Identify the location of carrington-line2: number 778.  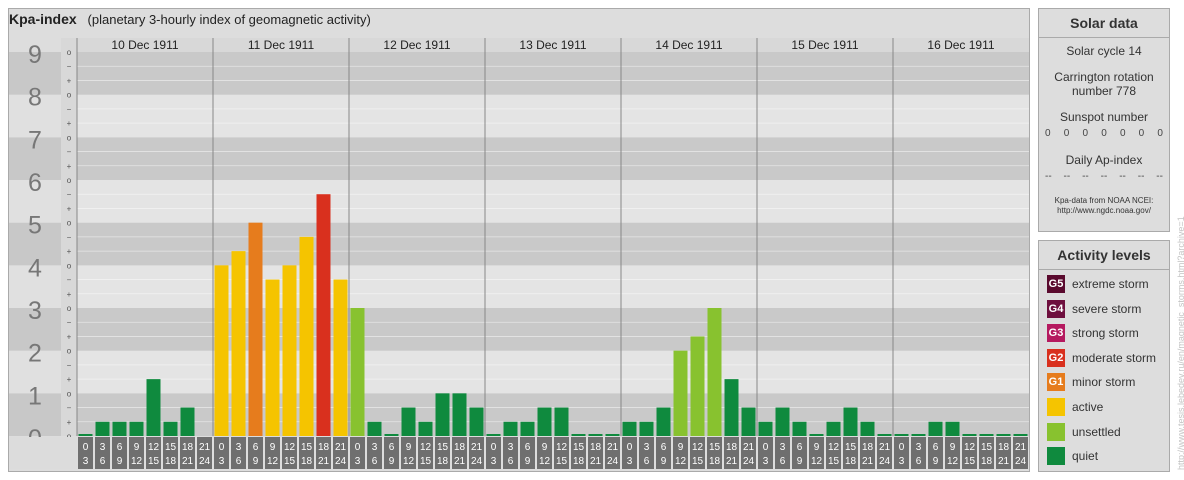
(1104, 91).